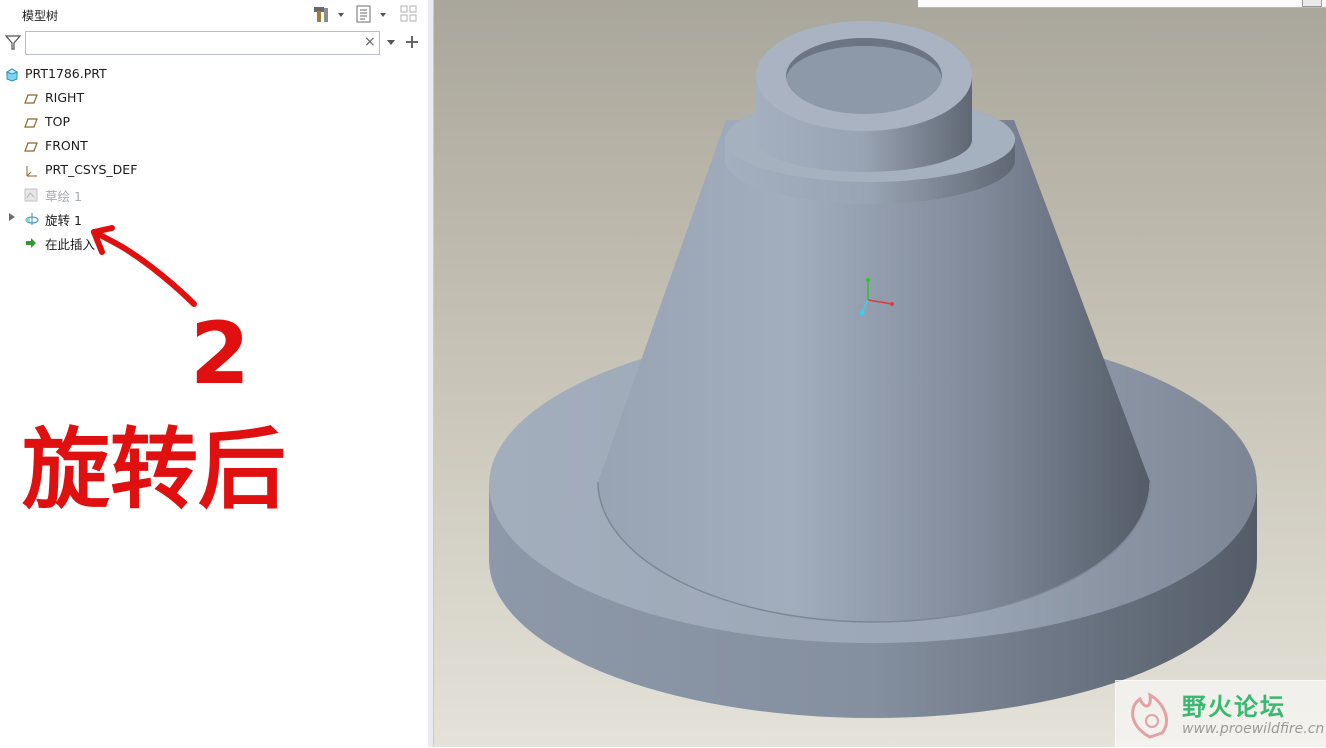  I want to click on tree-item-label: RIGHT, so click(65, 97).